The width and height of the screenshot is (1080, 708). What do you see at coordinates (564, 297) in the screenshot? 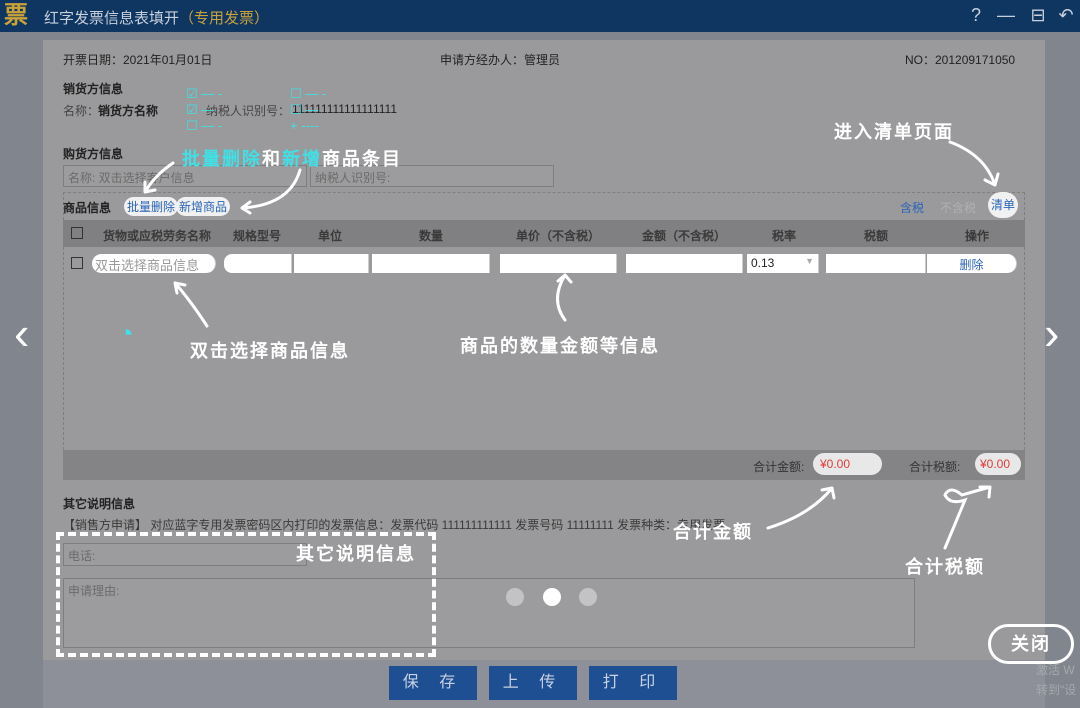
I see `arrow-qty` at bounding box center [564, 297].